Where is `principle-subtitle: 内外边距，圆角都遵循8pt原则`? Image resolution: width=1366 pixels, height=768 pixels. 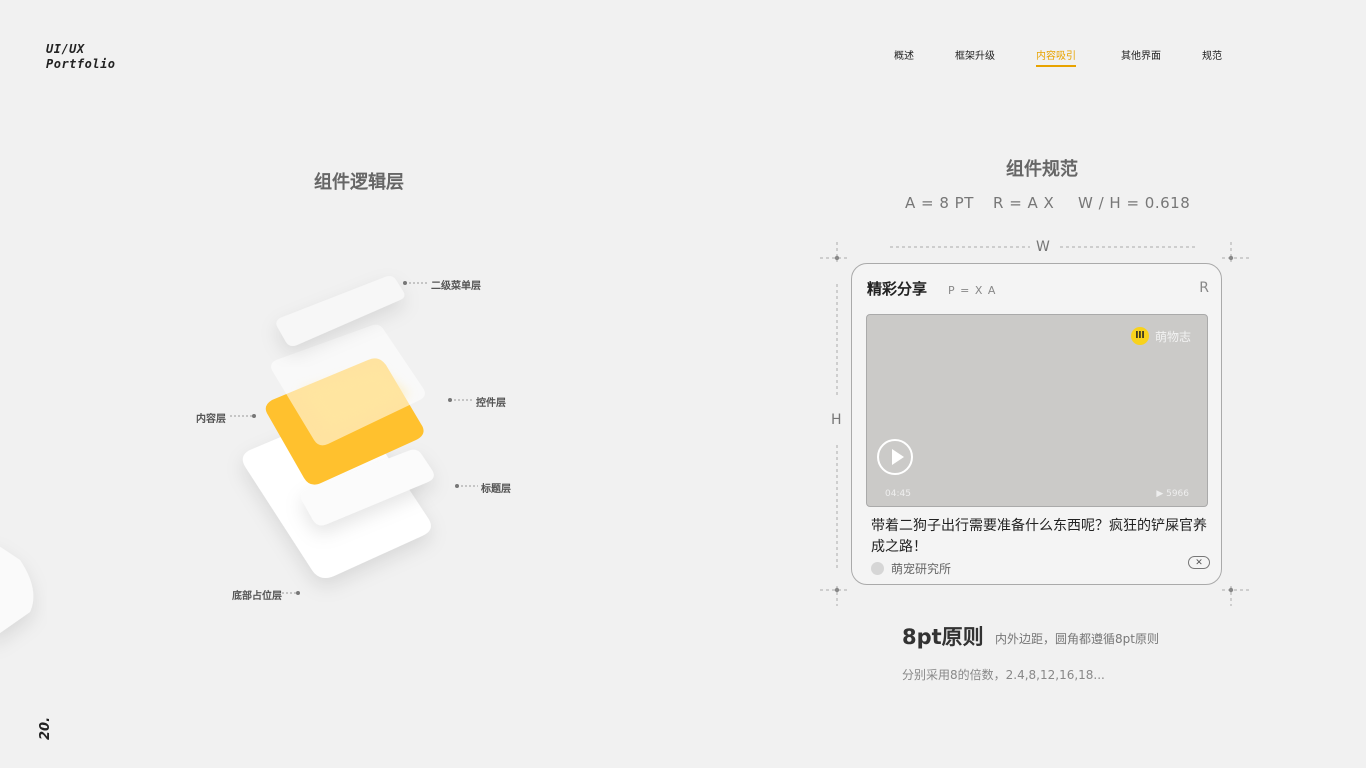
principle-subtitle: 内外边距，圆角都遵循8pt原则 is located at coordinates (1077, 639).